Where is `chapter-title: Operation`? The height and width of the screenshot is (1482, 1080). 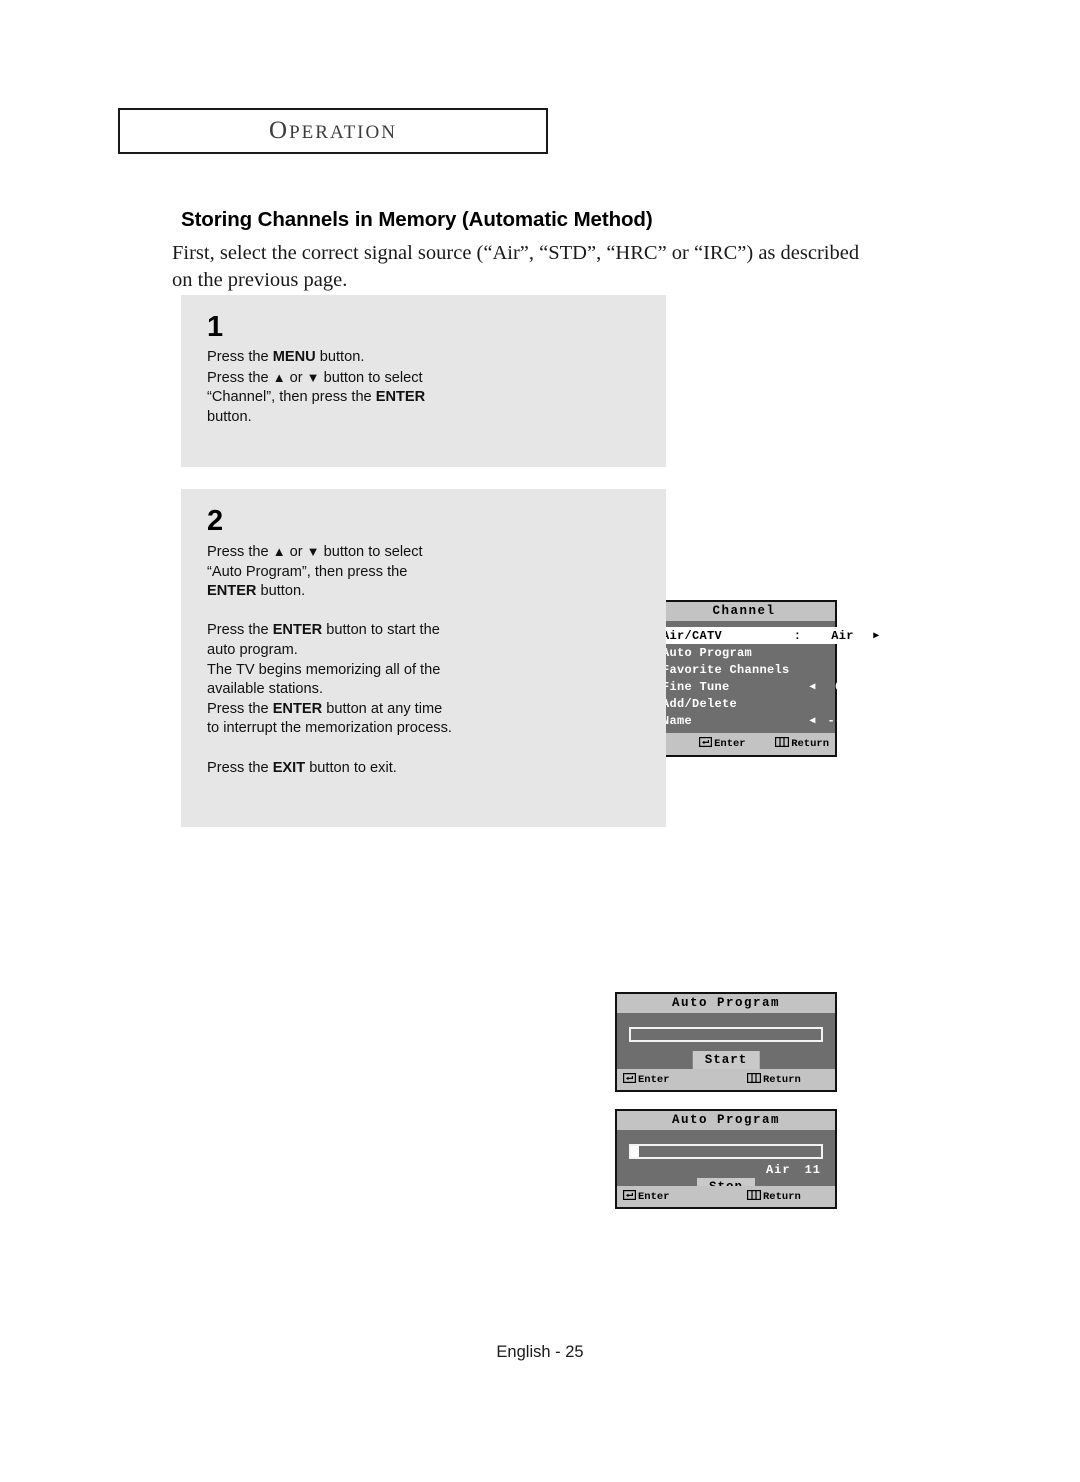
chapter-title: Operation is located at coordinates (333, 131).